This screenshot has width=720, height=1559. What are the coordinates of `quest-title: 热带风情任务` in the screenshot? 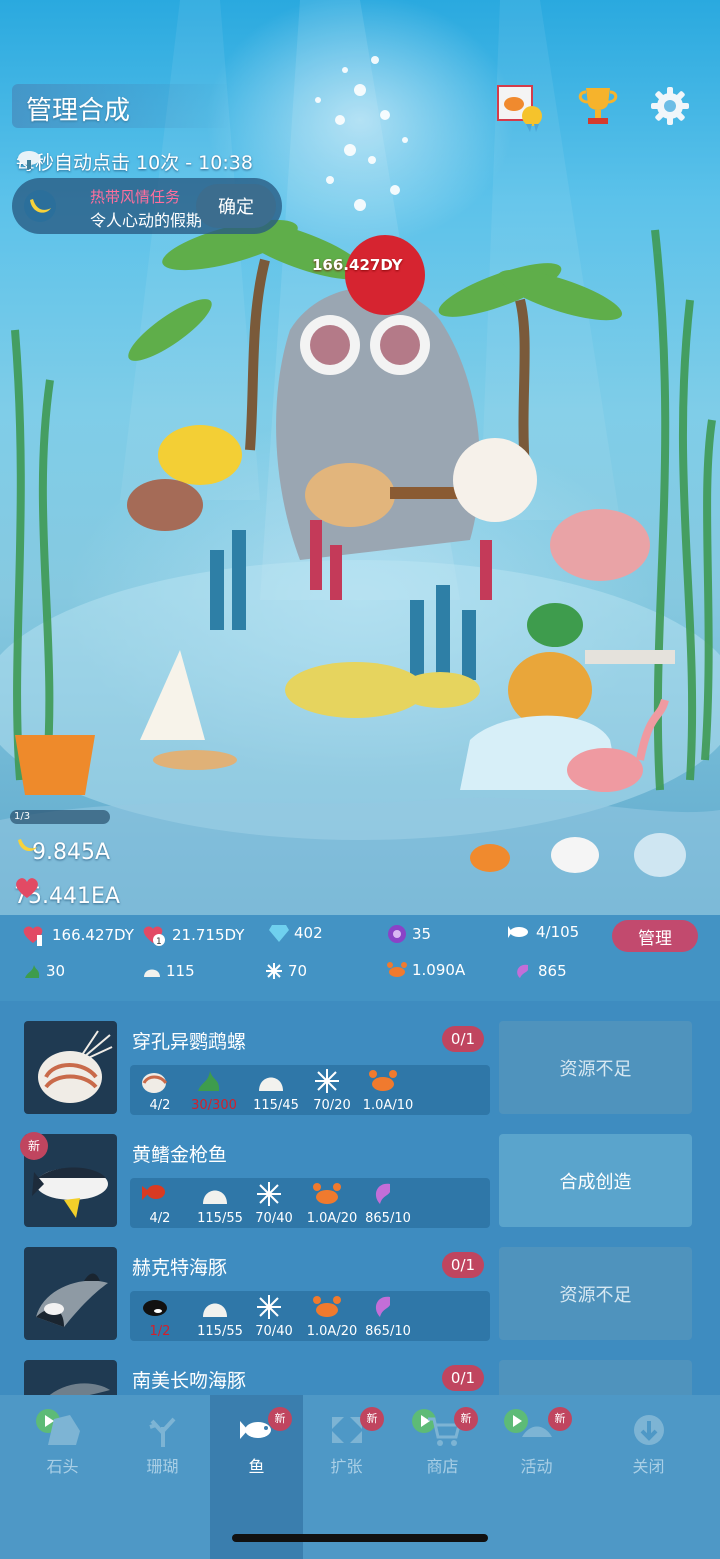 It's located at (135, 197).